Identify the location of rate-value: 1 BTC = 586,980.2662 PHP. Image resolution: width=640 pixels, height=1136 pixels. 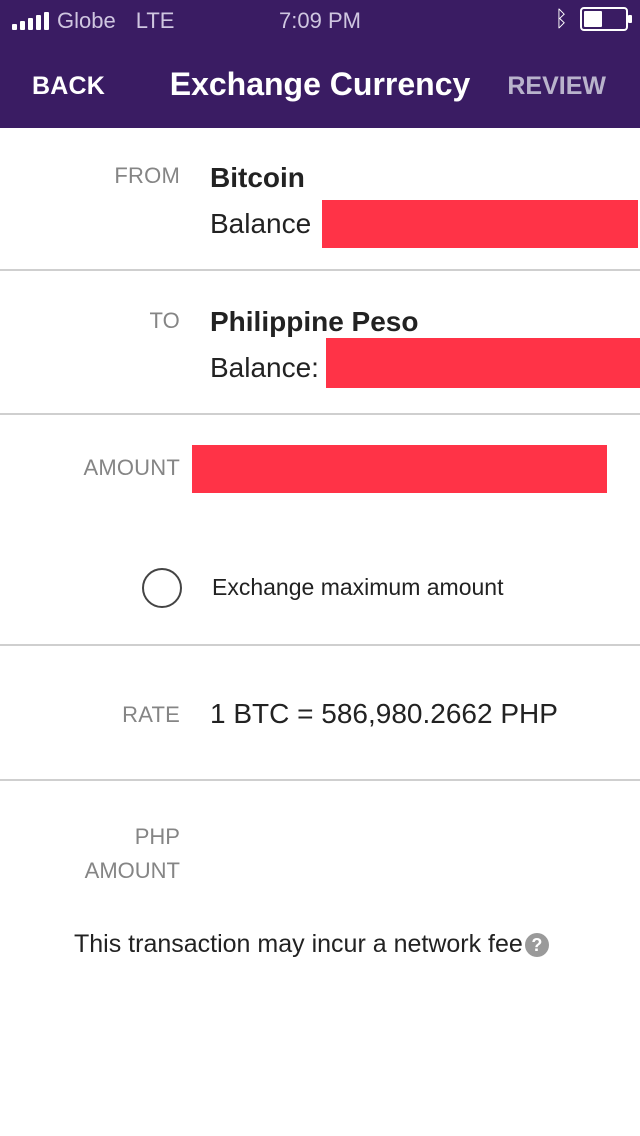
(384, 713).